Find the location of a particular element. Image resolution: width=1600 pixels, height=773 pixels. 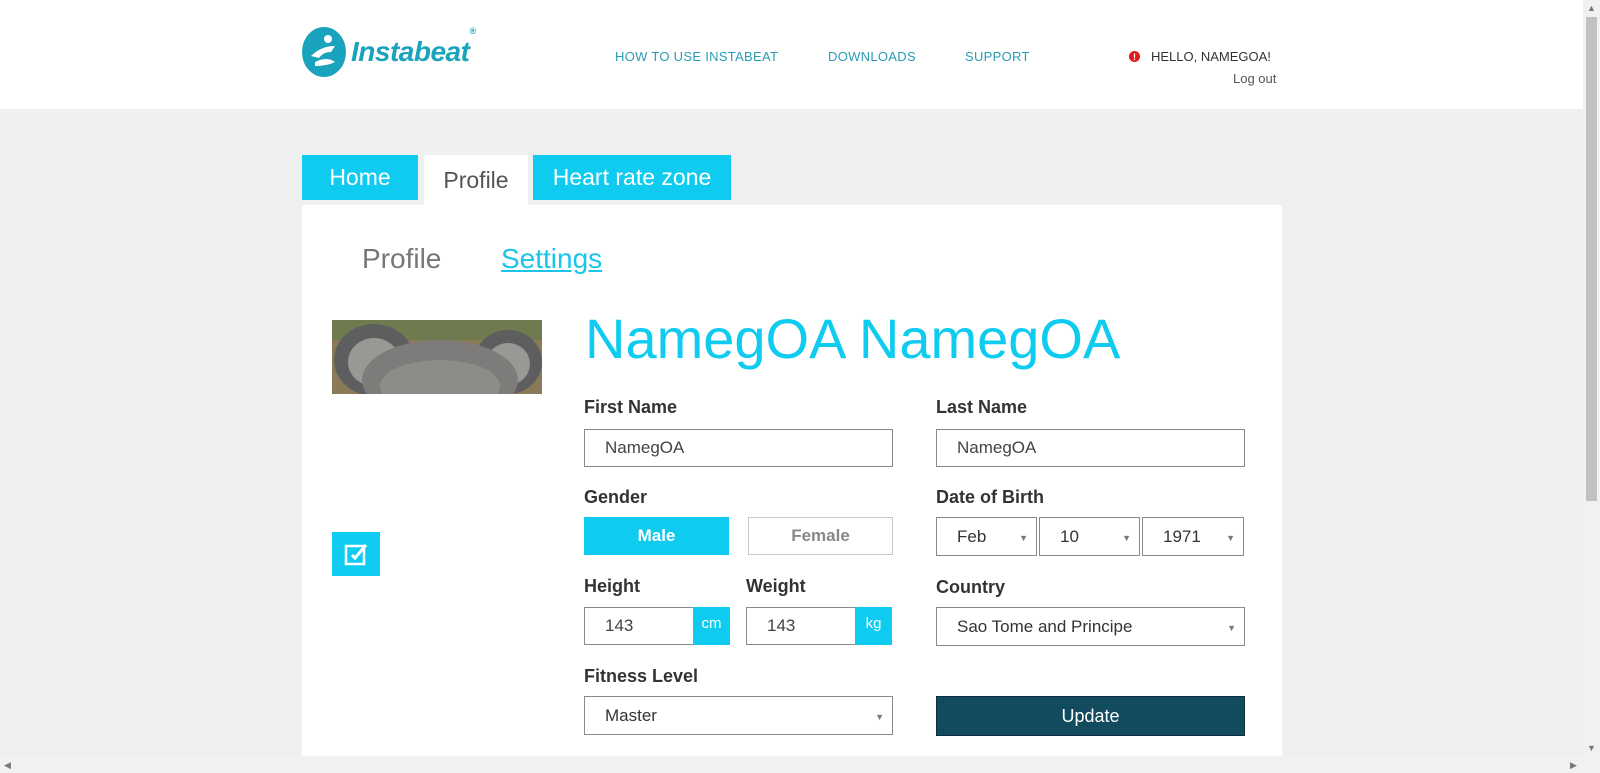

logo-swimmer-icon is located at coordinates (324, 52).